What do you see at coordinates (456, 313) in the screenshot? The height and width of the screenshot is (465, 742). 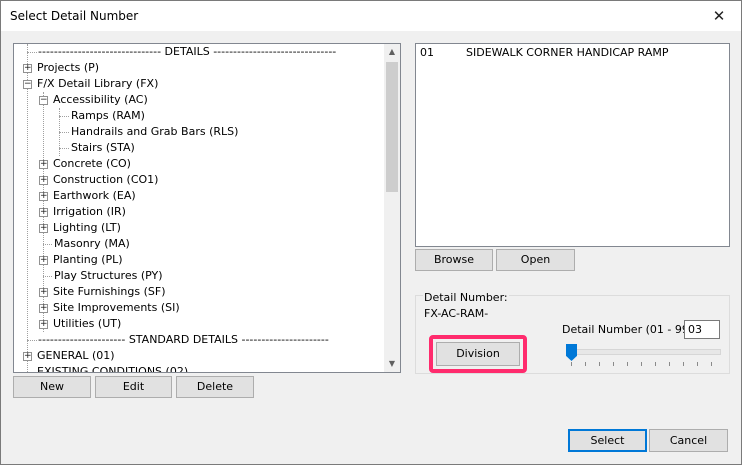 I see `detail-code: FX-AC-RAM-` at bounding box center [456, 313].